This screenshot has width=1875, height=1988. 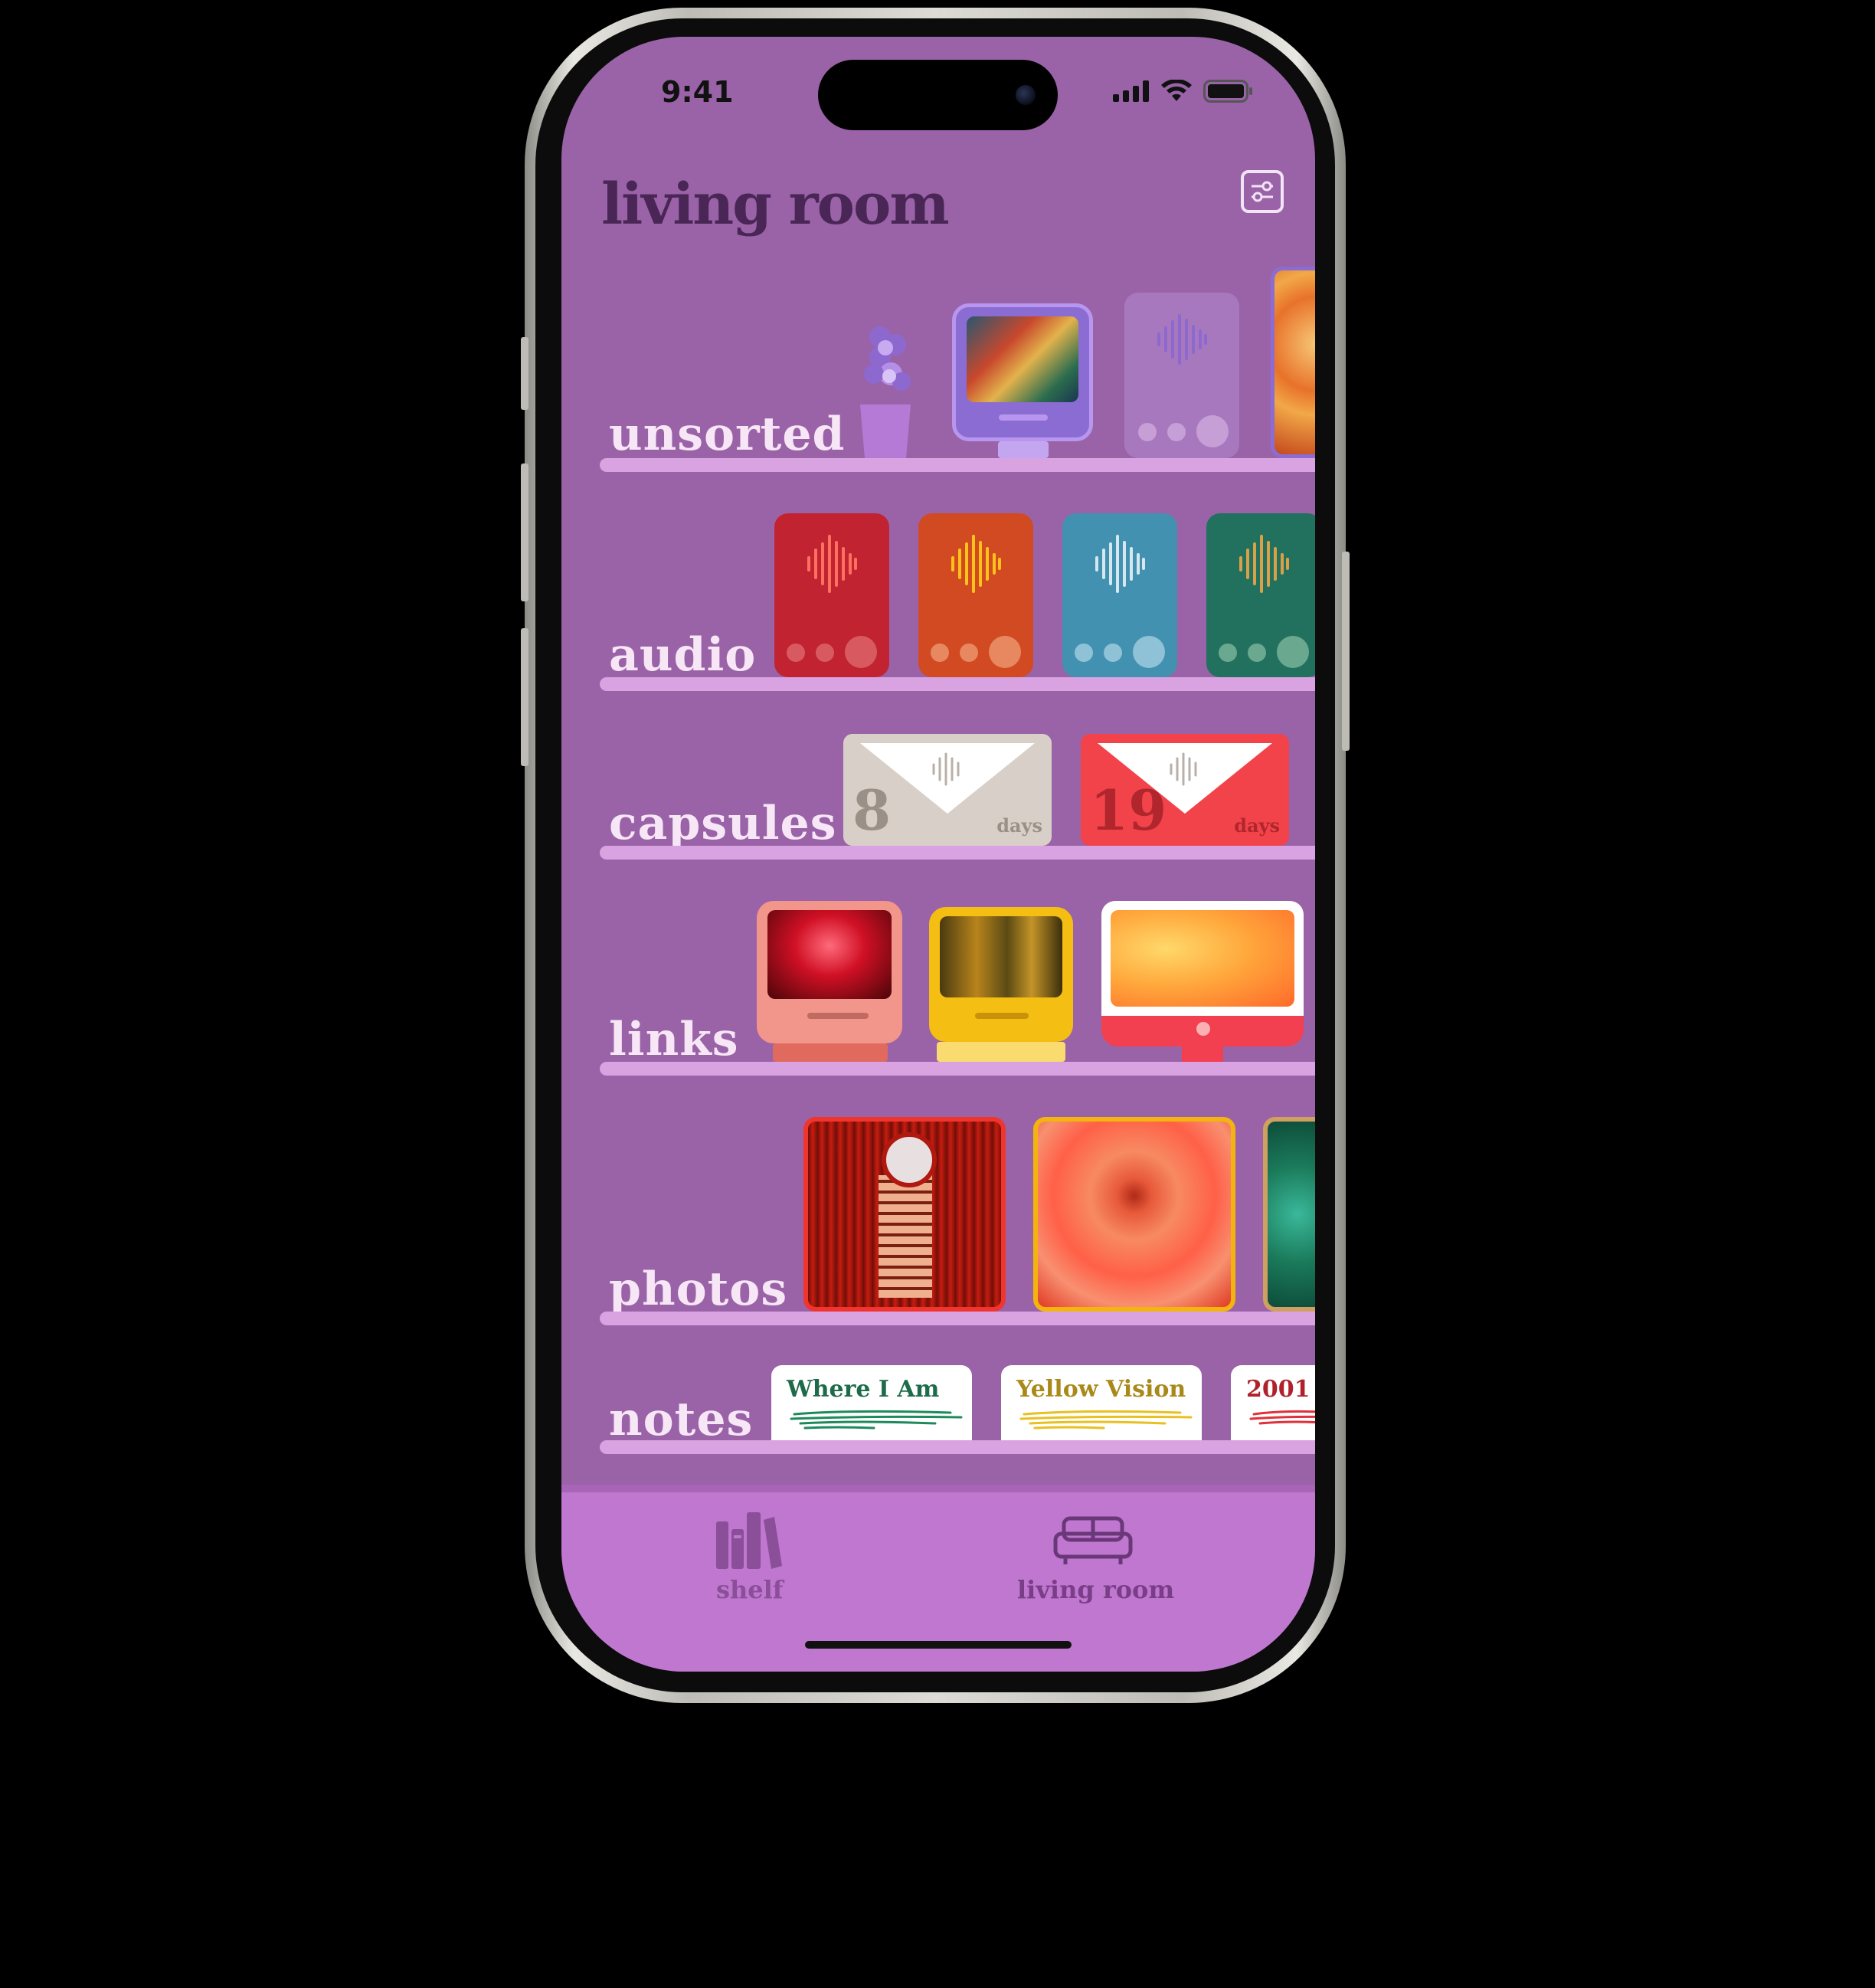 I want to click on battery-icon, so click(x=1227, y=92).